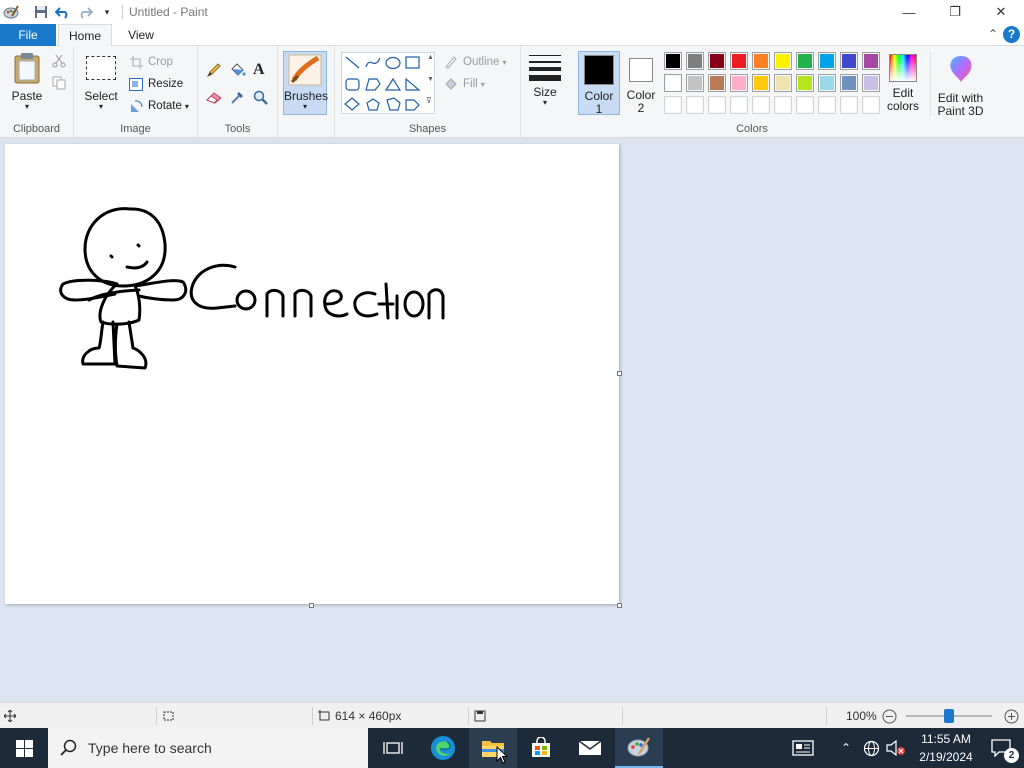 The width and height of the screenshot is (1024, 768). I want to click on pencil-icon, so click(214, 71).